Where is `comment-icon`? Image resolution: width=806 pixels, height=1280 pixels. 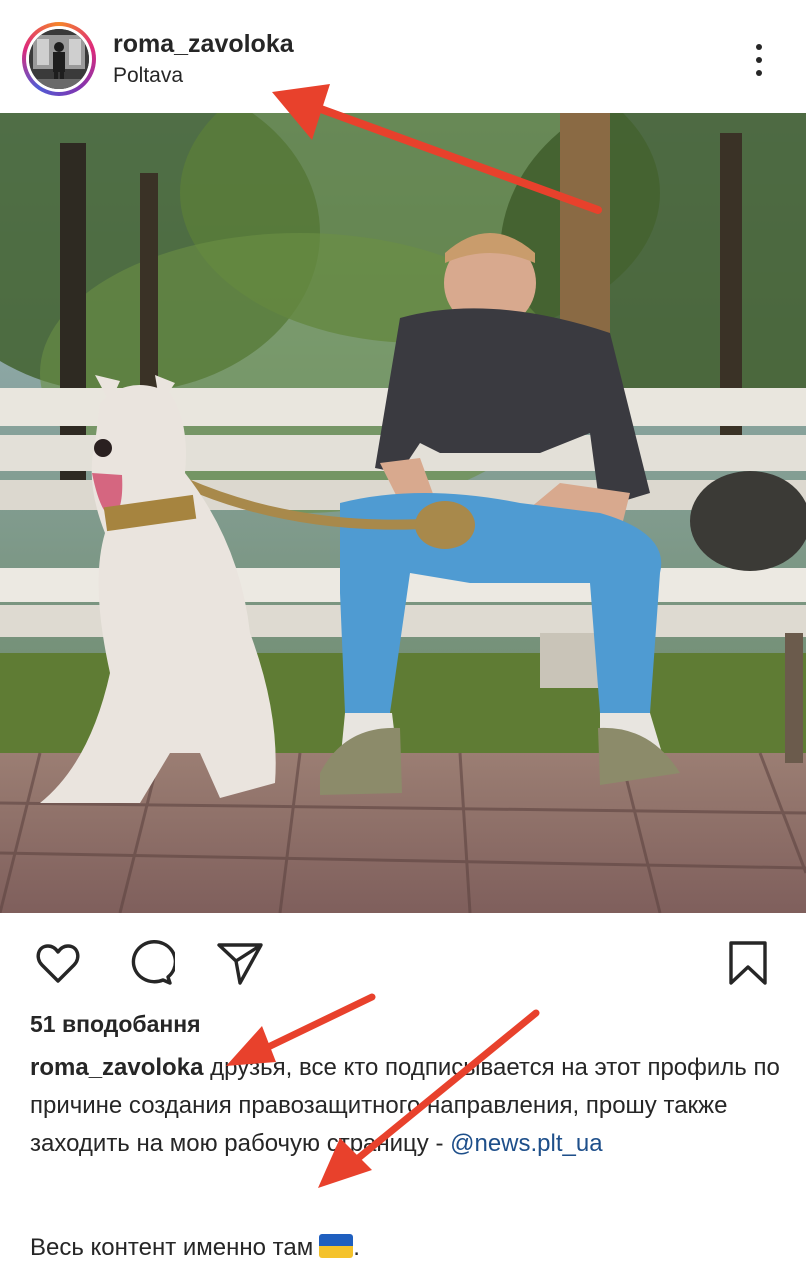 comment-icon is located at coordinates (153, 962).